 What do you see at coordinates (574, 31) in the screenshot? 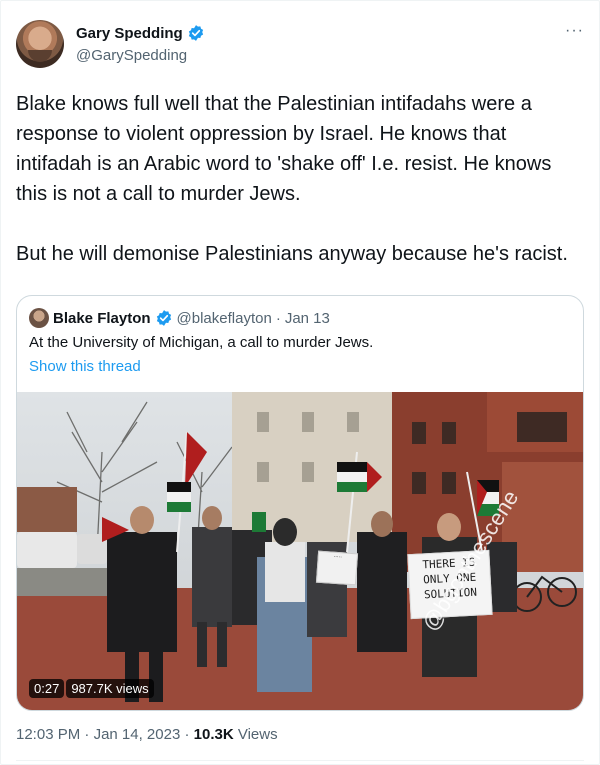
I see `more-icon: ···` at bounding box center [574, 31].